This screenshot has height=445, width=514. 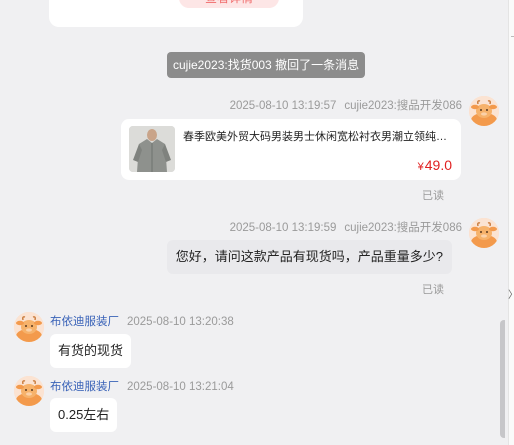 I want to click on product-thumbnail, so click(x=152, y=149).